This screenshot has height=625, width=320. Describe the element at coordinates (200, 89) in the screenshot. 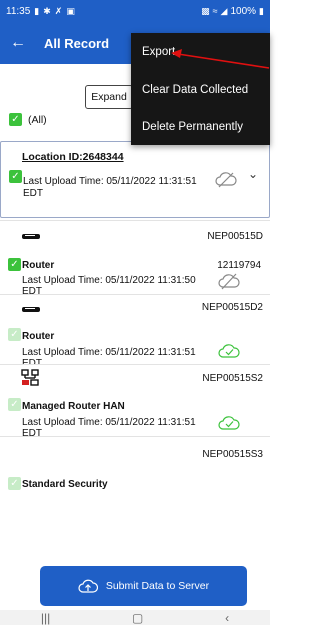

I see `menu-item-clear-data: Clear Data Collected` at that location.